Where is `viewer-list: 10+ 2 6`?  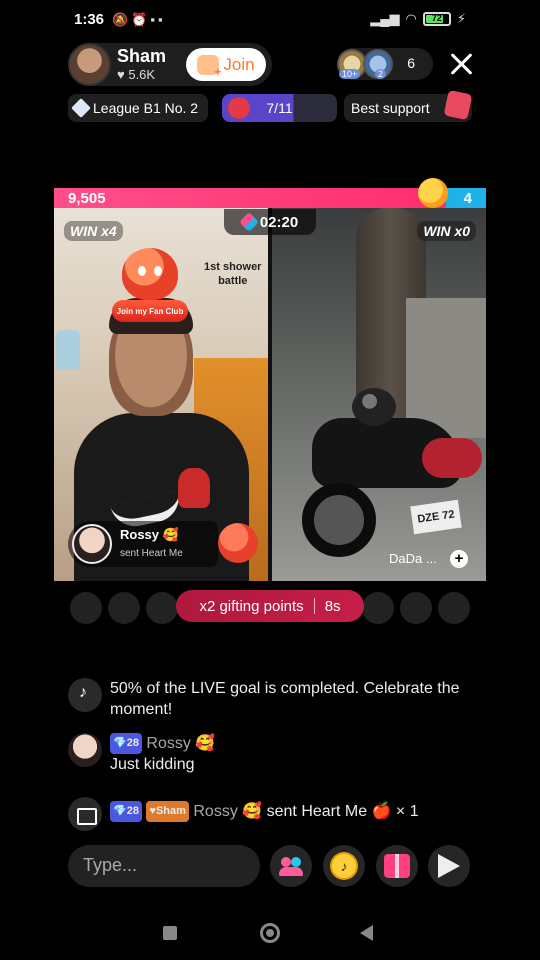 viewer-list: 10+ 2 6 is located at coordinates (385, 64).